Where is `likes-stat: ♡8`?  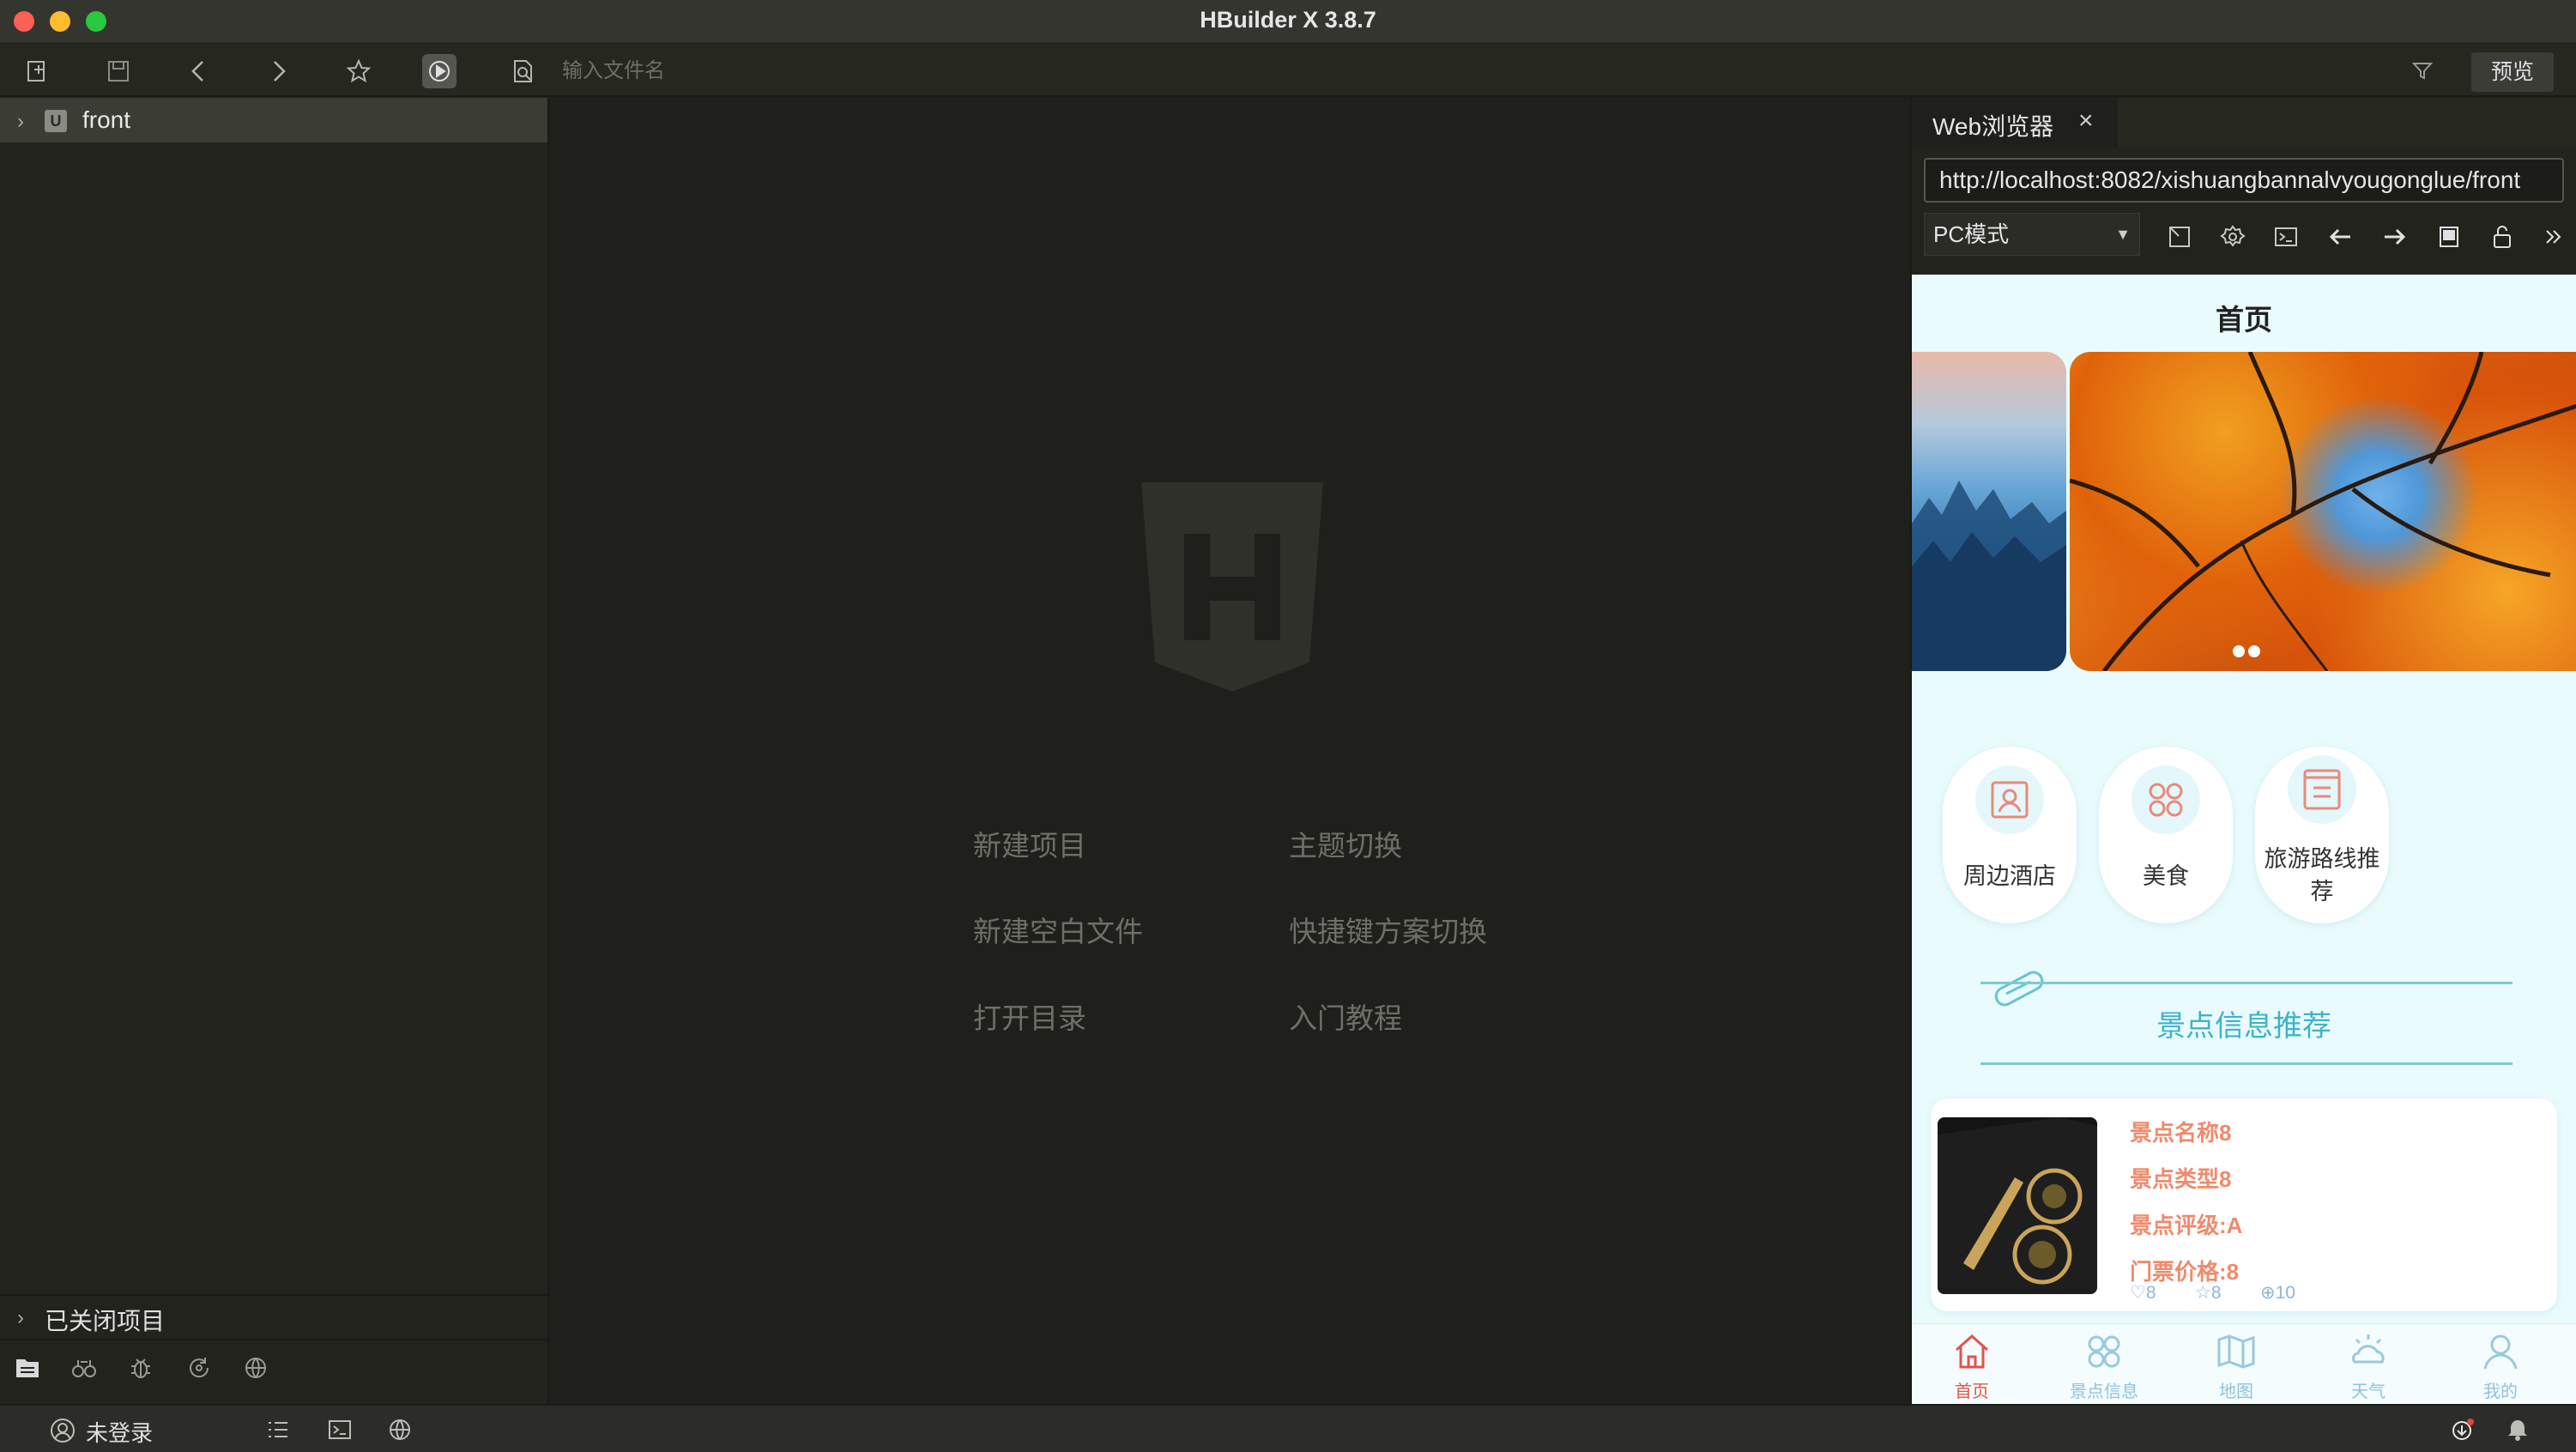
likes-stat: ♡8 is located at coordinates (2143, 1293).